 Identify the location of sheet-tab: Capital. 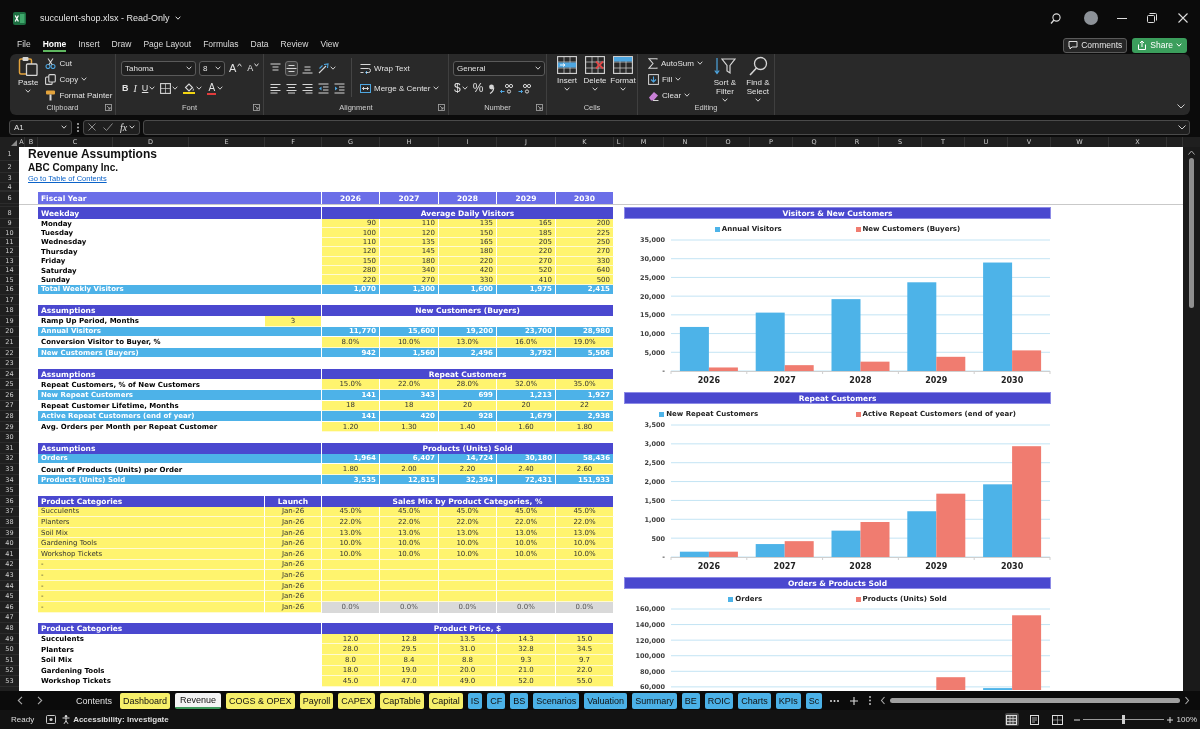
(445, 700).